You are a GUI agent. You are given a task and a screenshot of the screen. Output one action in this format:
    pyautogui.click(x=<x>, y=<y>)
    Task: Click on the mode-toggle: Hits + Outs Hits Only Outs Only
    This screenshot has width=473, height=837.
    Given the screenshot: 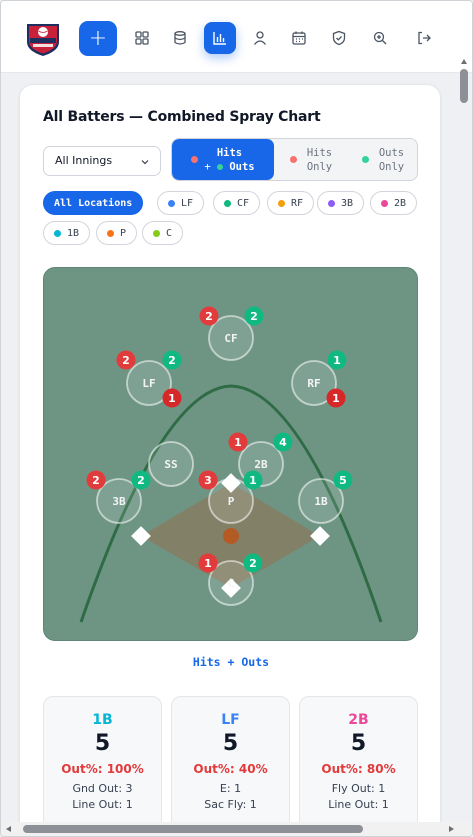 What is the action you would take?
    pyautogui.click(x=294, y=159)
    